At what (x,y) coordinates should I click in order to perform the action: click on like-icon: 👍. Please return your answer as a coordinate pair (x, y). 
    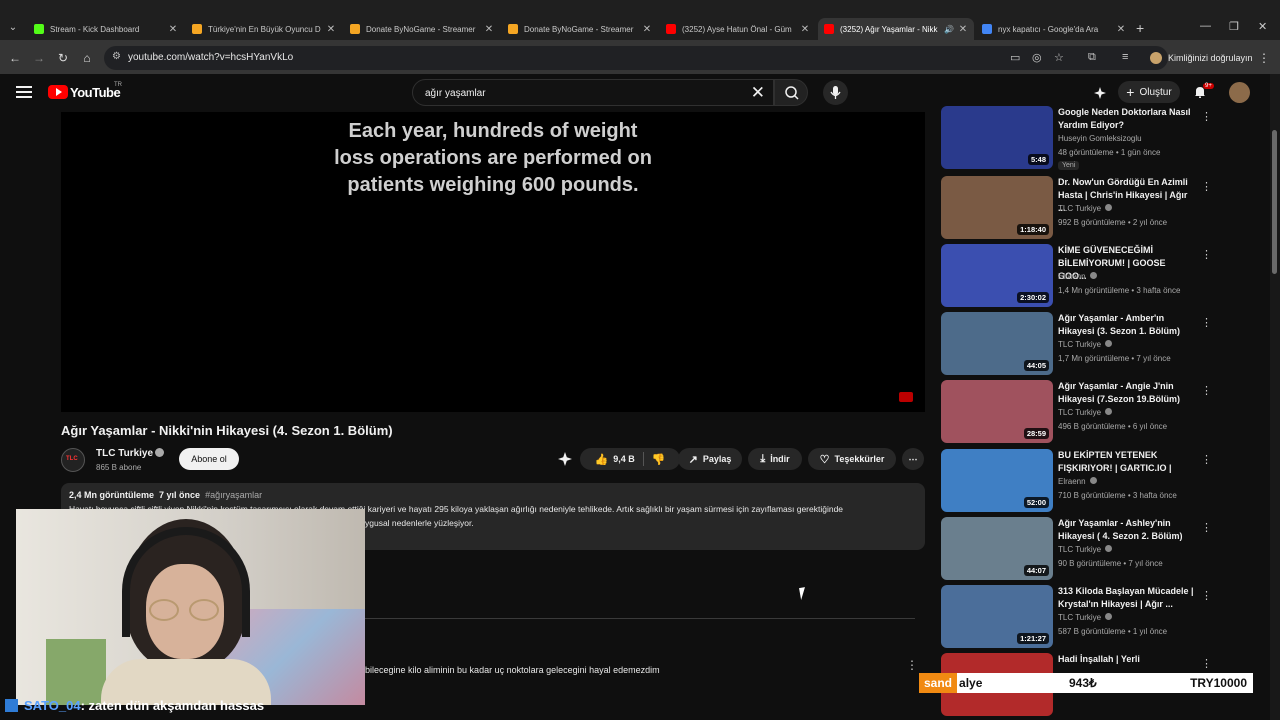
    Looking at the image, I should click on (602, 459).